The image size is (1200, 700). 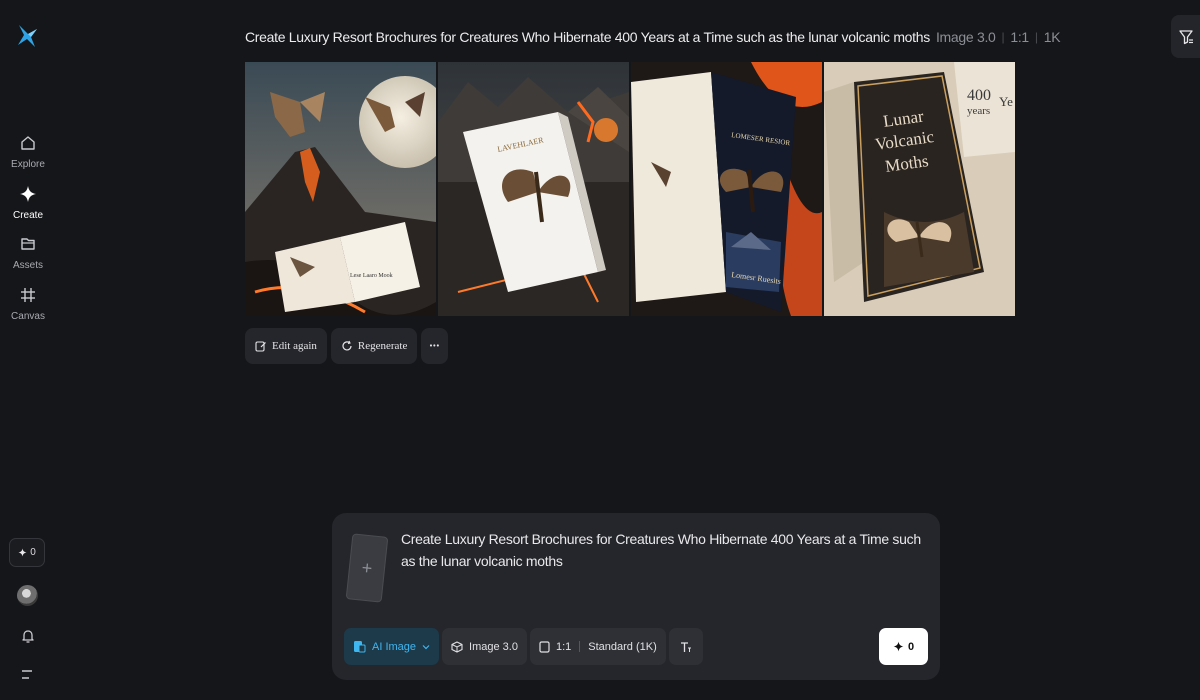 I want to click on ratio-tag: 1:1, so click(x=1019, y=37).